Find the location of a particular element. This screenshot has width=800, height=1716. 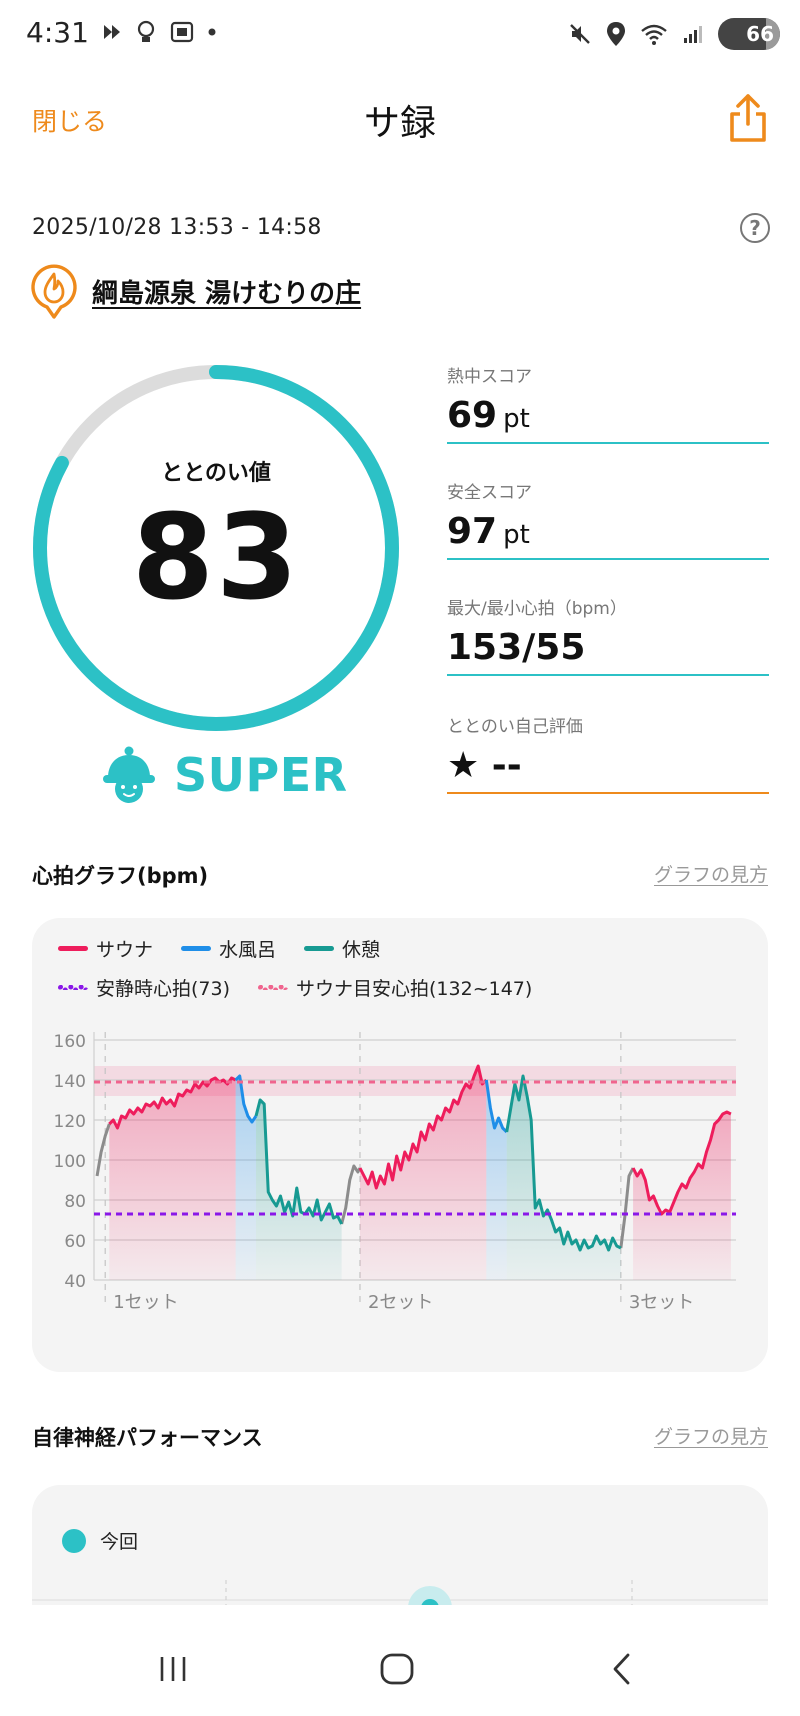

dot-icon is located at coordinates (212, 32).